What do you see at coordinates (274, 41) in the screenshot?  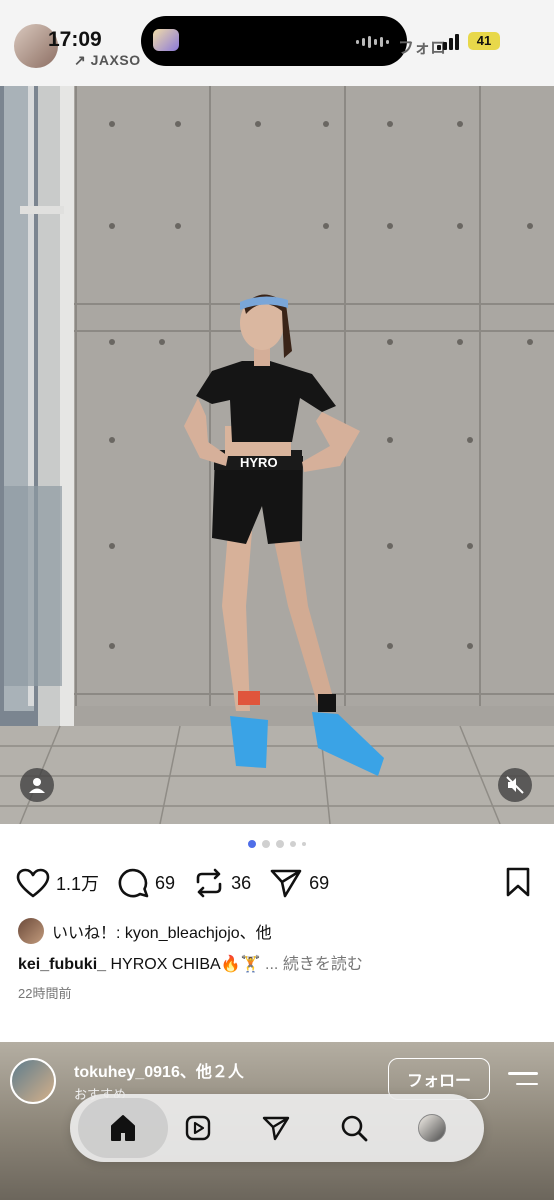 I see `dynamic-island` at bounding box center [274, 41].